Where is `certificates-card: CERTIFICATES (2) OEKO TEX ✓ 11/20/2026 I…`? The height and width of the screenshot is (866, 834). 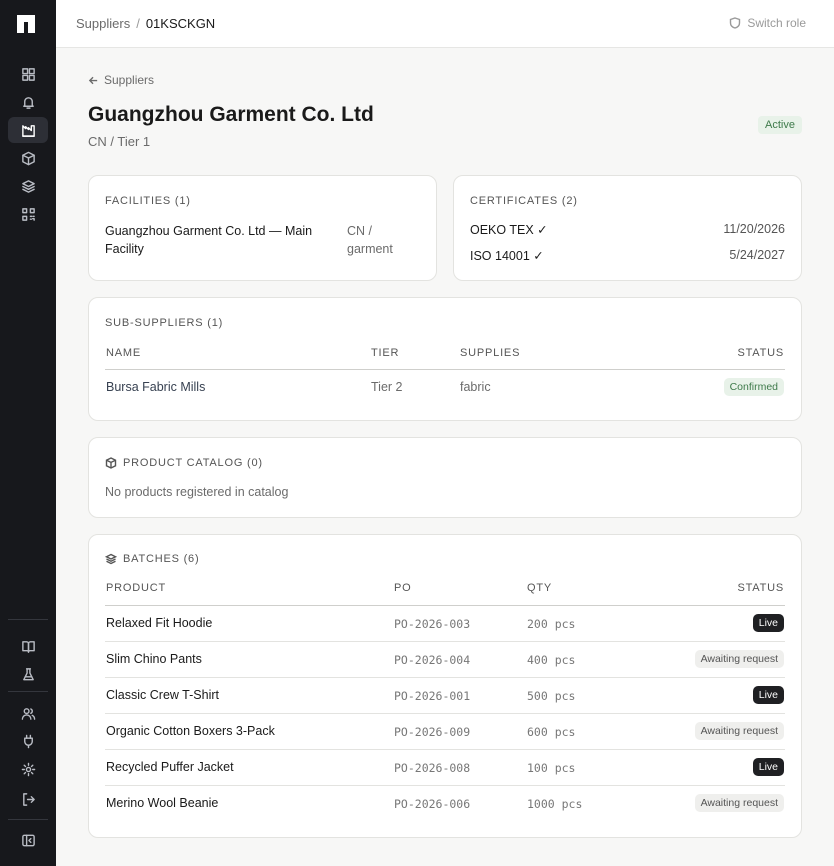 certificates-card: CERTIFICATES (2) OEKO TEX ✓ 11/20/2026 I… is located at coordinates (627, 228).